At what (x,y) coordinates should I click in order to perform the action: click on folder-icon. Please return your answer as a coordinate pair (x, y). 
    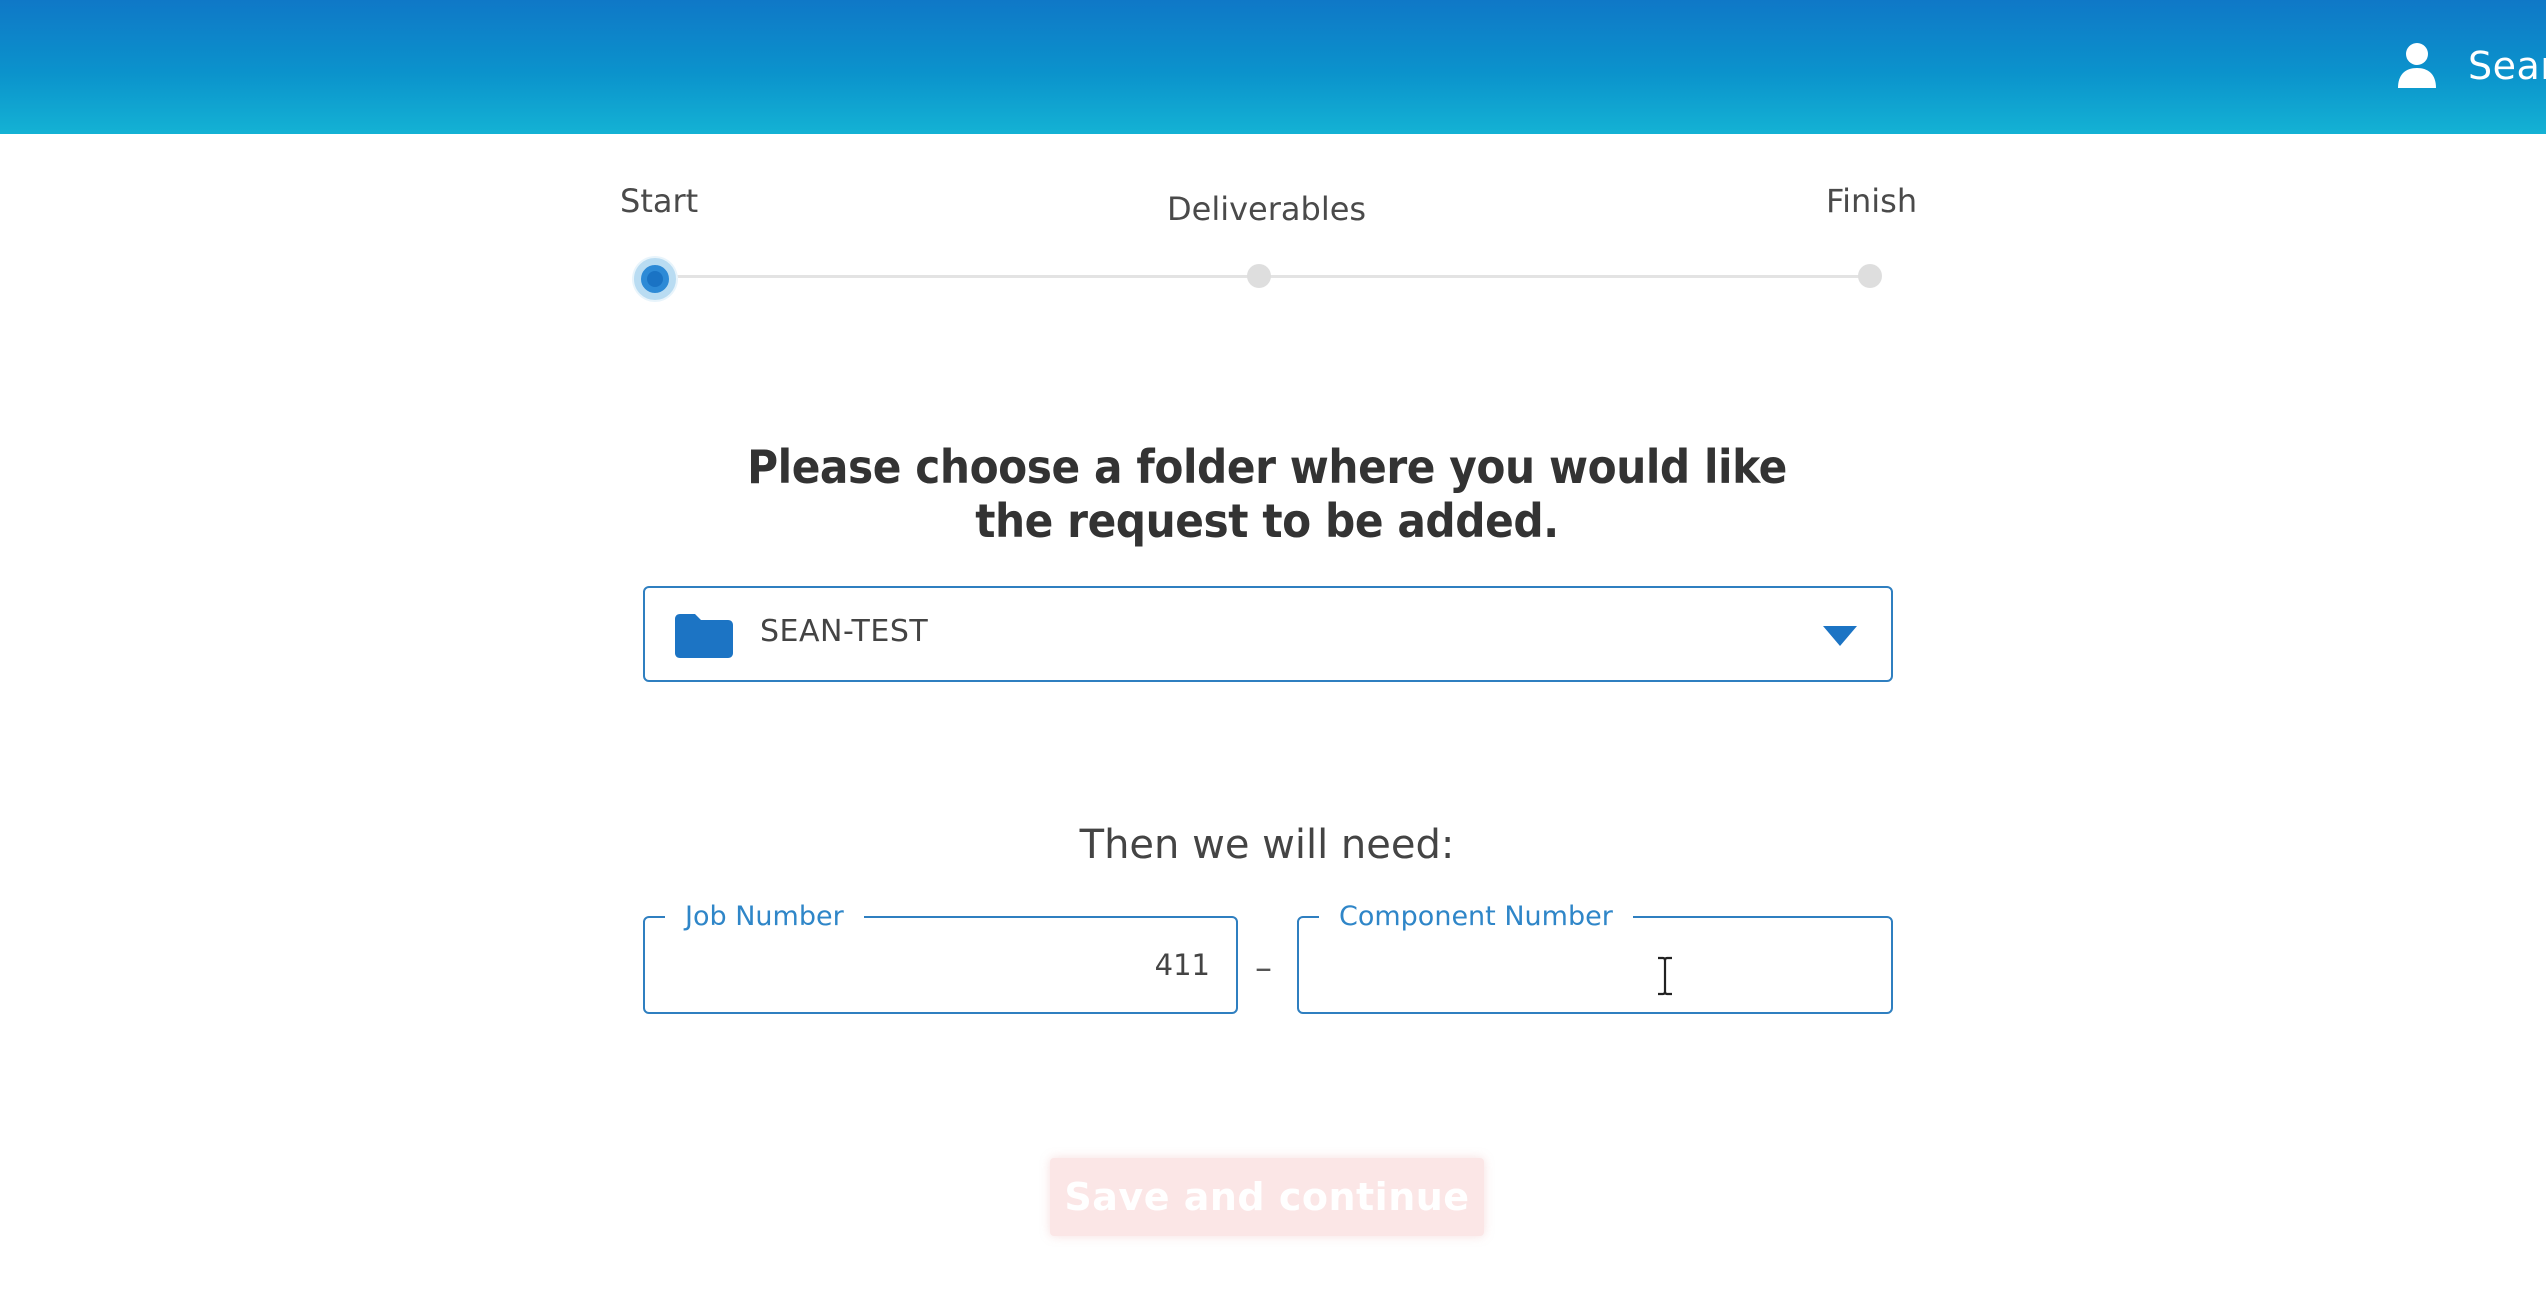
    Looking at the image, I should click on (704, 636).